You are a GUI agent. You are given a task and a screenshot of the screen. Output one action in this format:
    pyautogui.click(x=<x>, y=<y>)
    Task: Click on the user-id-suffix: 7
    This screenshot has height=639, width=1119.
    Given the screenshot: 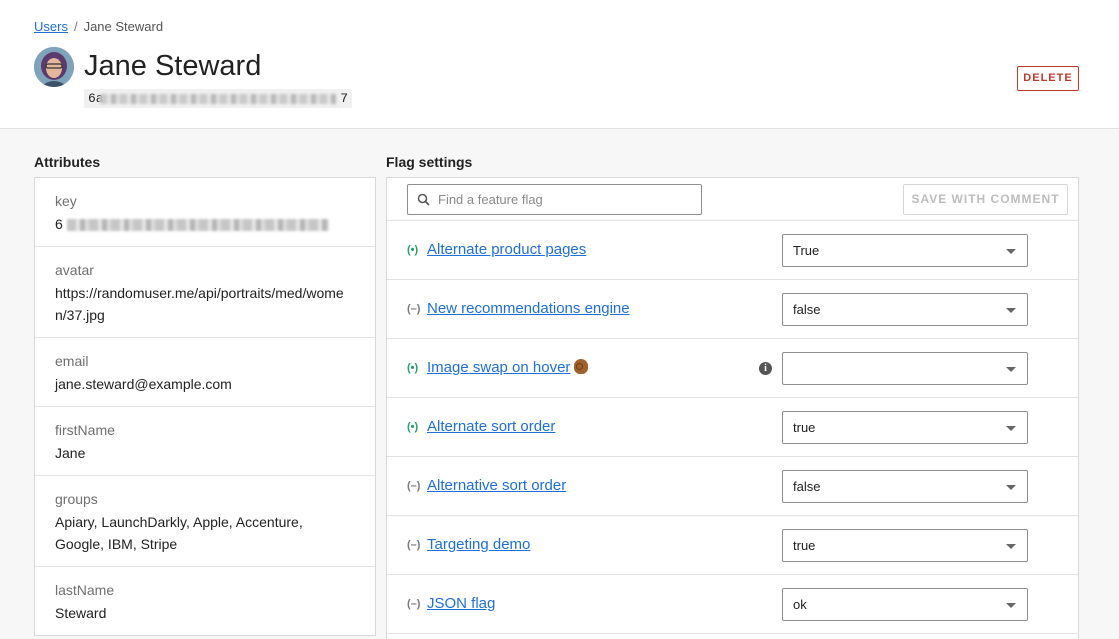 What is the action you would take?
    pyautogui.click(x=344, y=98)
    